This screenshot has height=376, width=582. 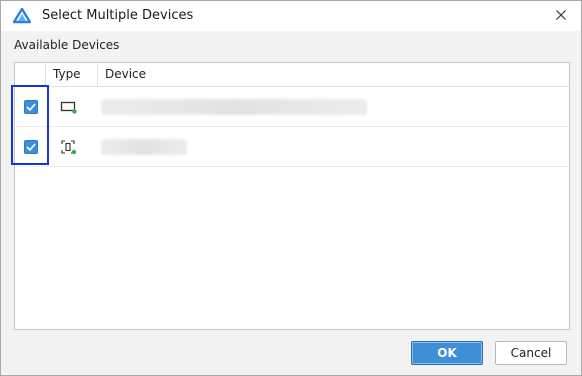 What do you see at coordinates (71, 74) in the screenshot?
I see `column-header-type: Type` at bounding box center [71, 74].